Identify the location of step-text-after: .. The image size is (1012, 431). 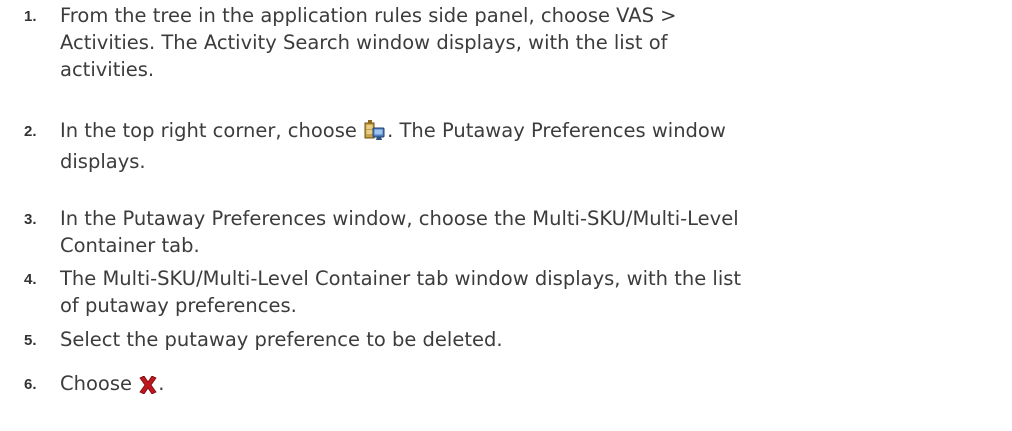
(161, 383).